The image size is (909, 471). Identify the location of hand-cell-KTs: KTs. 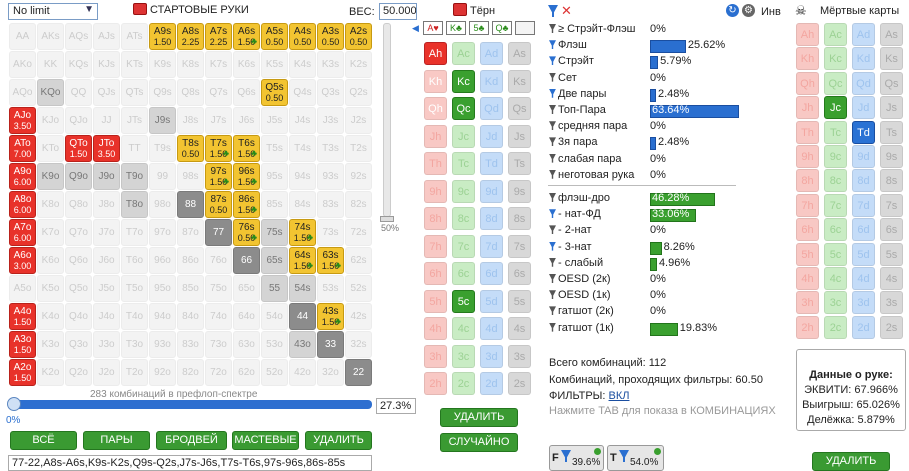
(134, 64).